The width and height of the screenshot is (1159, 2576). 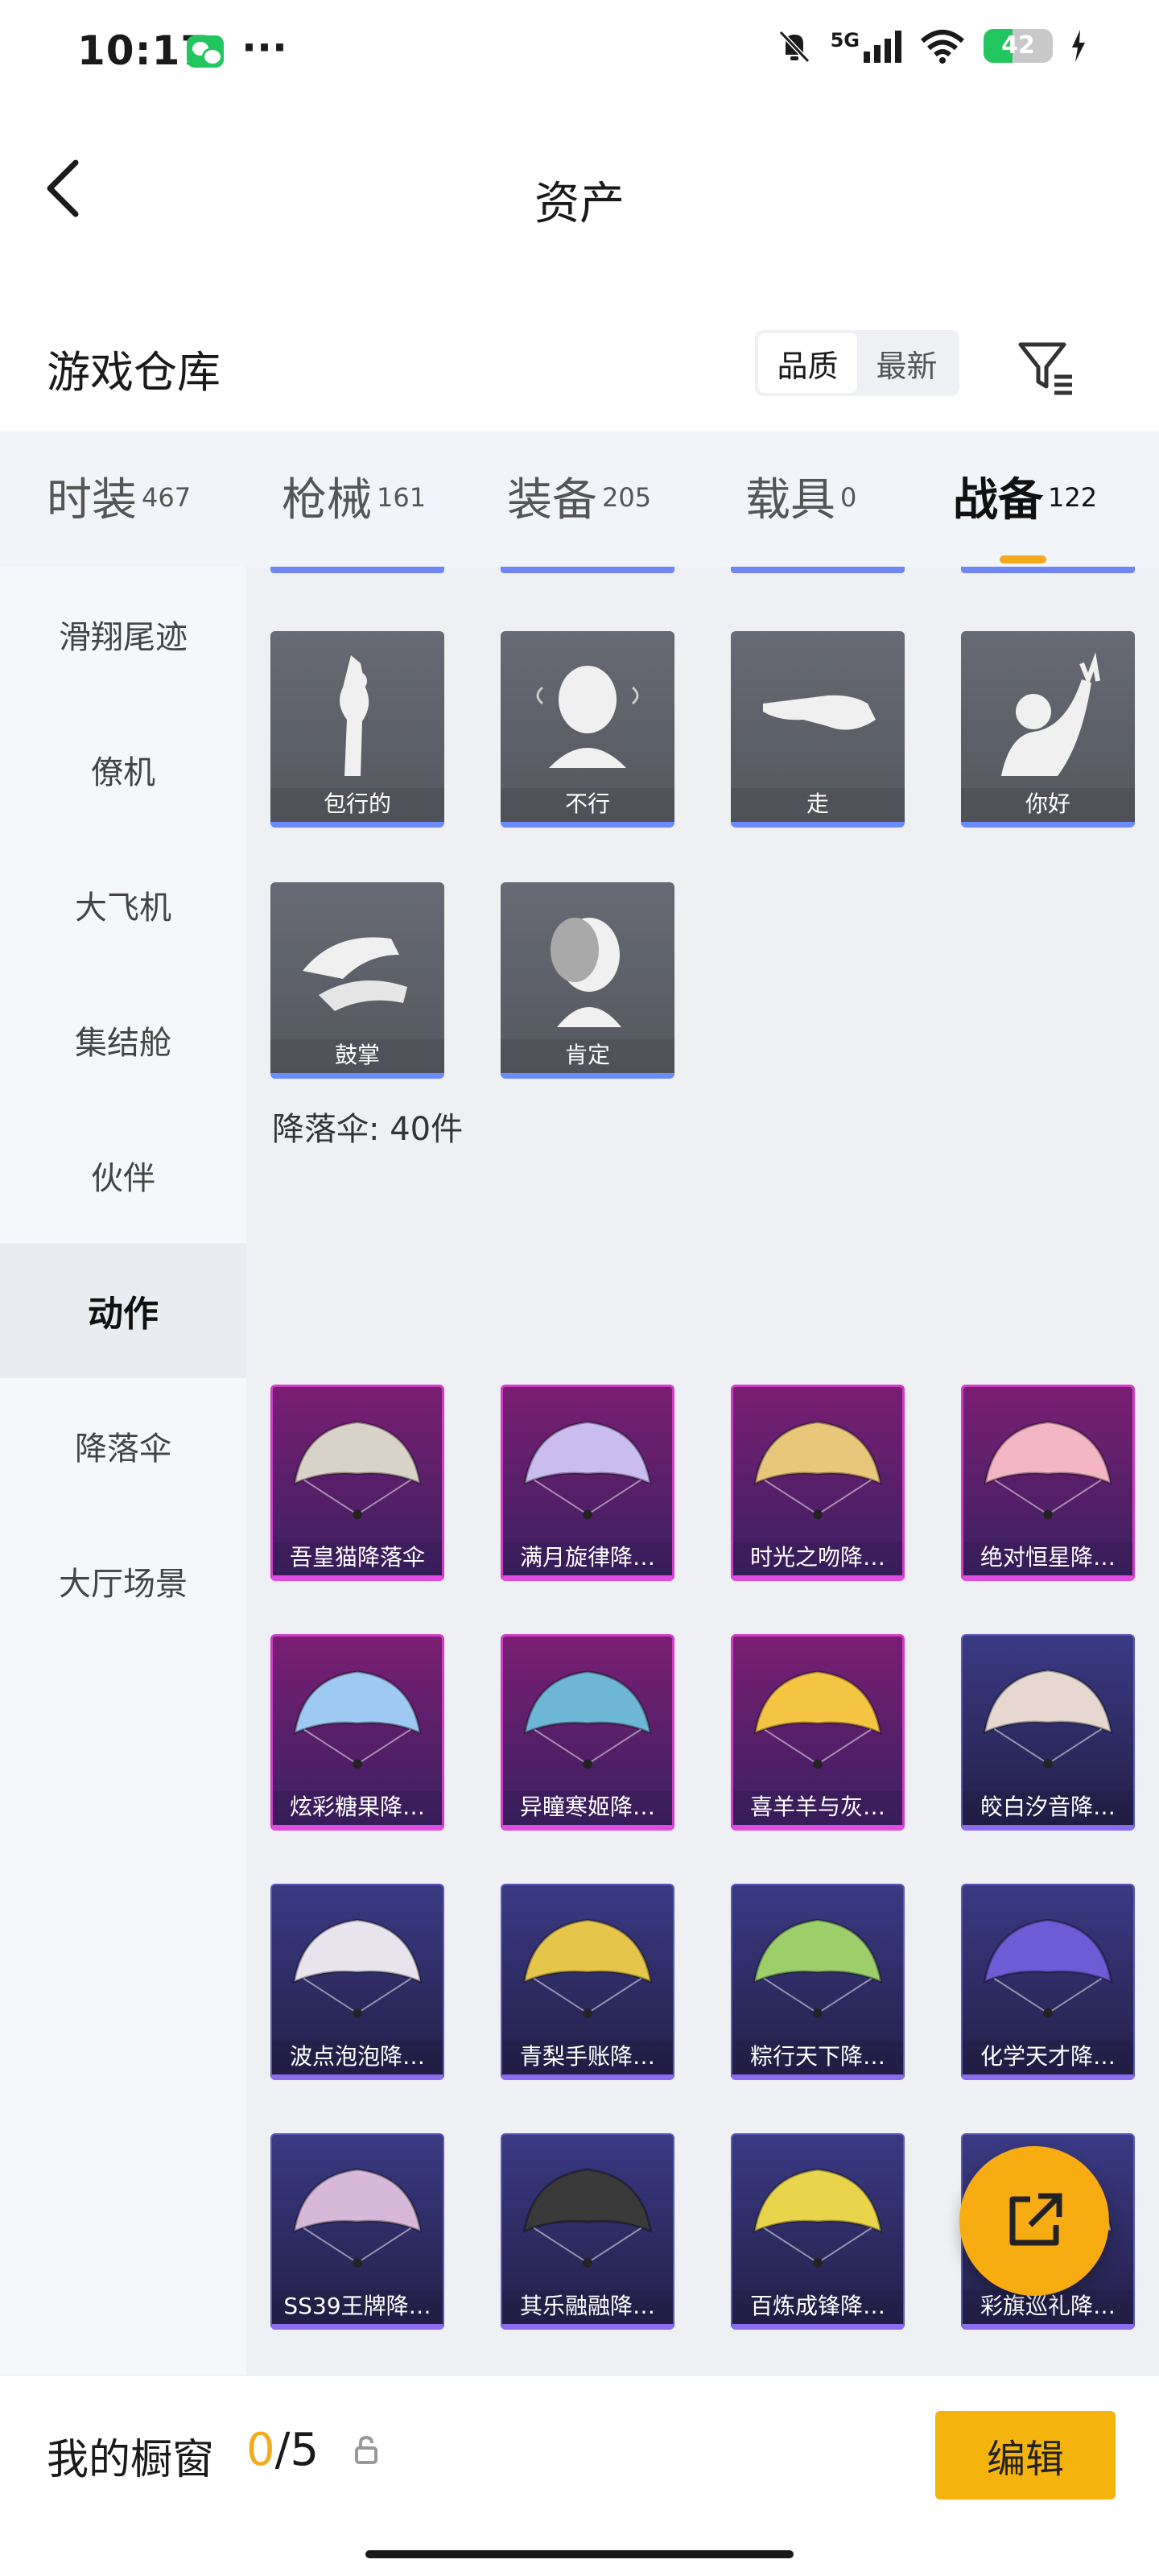 I want to click on more-notifications-icon: ···, so click(x=264, y=47).